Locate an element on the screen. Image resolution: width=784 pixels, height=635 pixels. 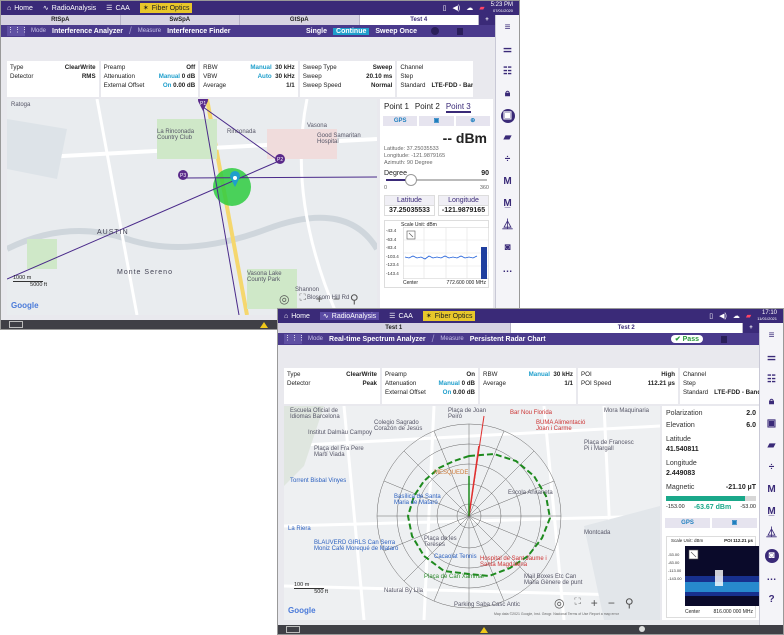
mode-value: Interference Analyzer is located at coordinates (87, 31).